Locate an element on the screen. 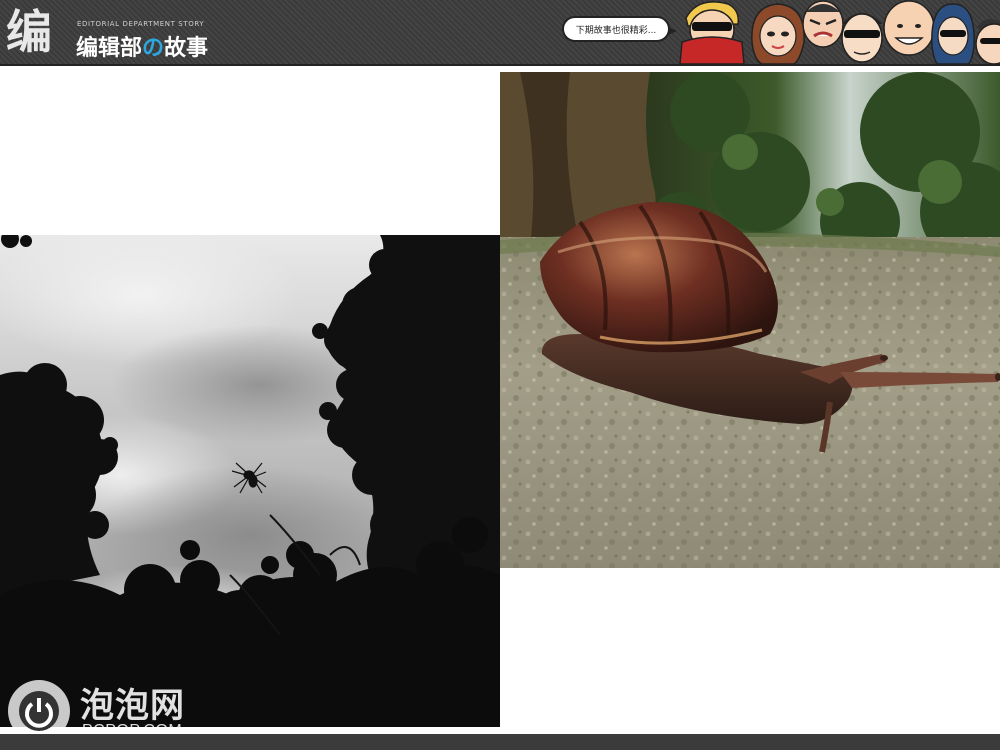 The height and width of the screenshot is (750, 1000). bottom-bar is located at coordinates (500, 742).